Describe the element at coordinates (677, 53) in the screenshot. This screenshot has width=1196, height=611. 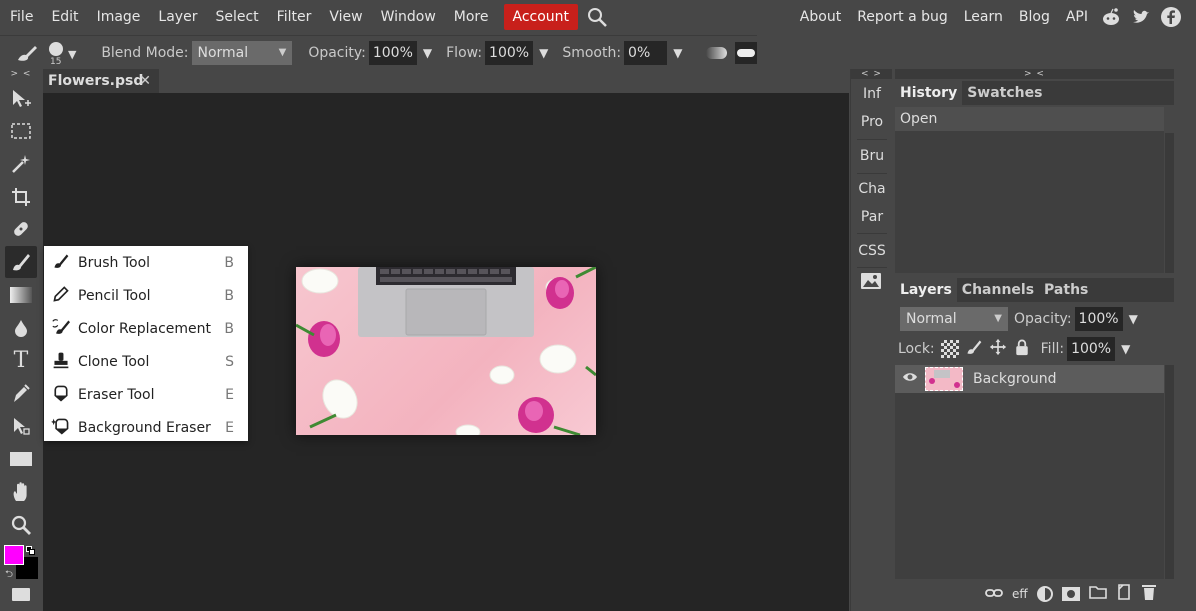
I see `smooth-dropdown-icon: ▼` at that location.